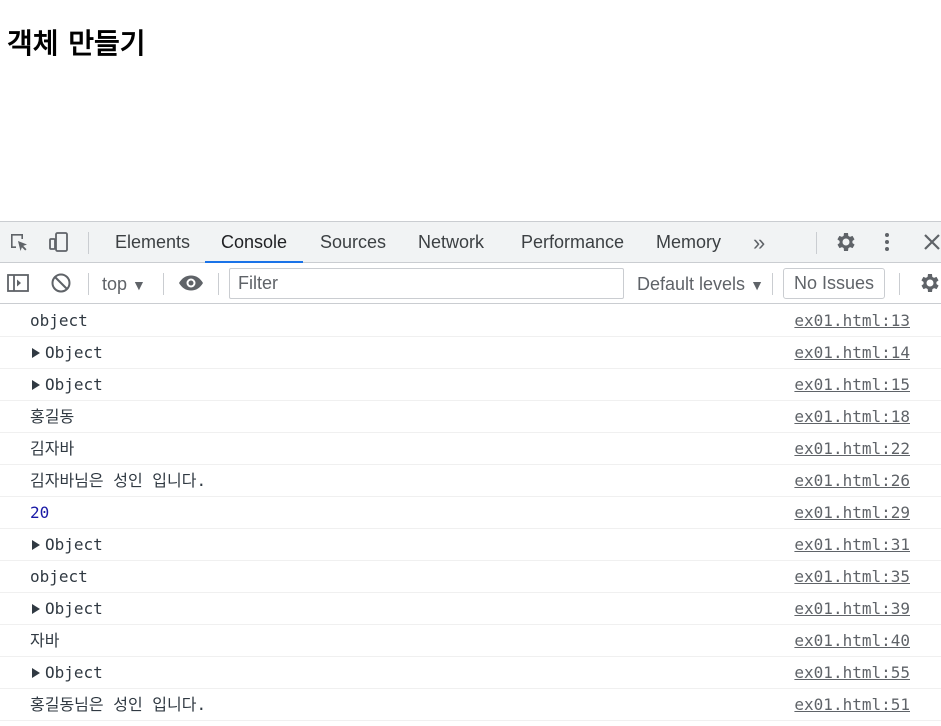 The width and height of the screenshot is (941, 726). I want to click on console-message: object ex01.html:13, so click(470, 321).